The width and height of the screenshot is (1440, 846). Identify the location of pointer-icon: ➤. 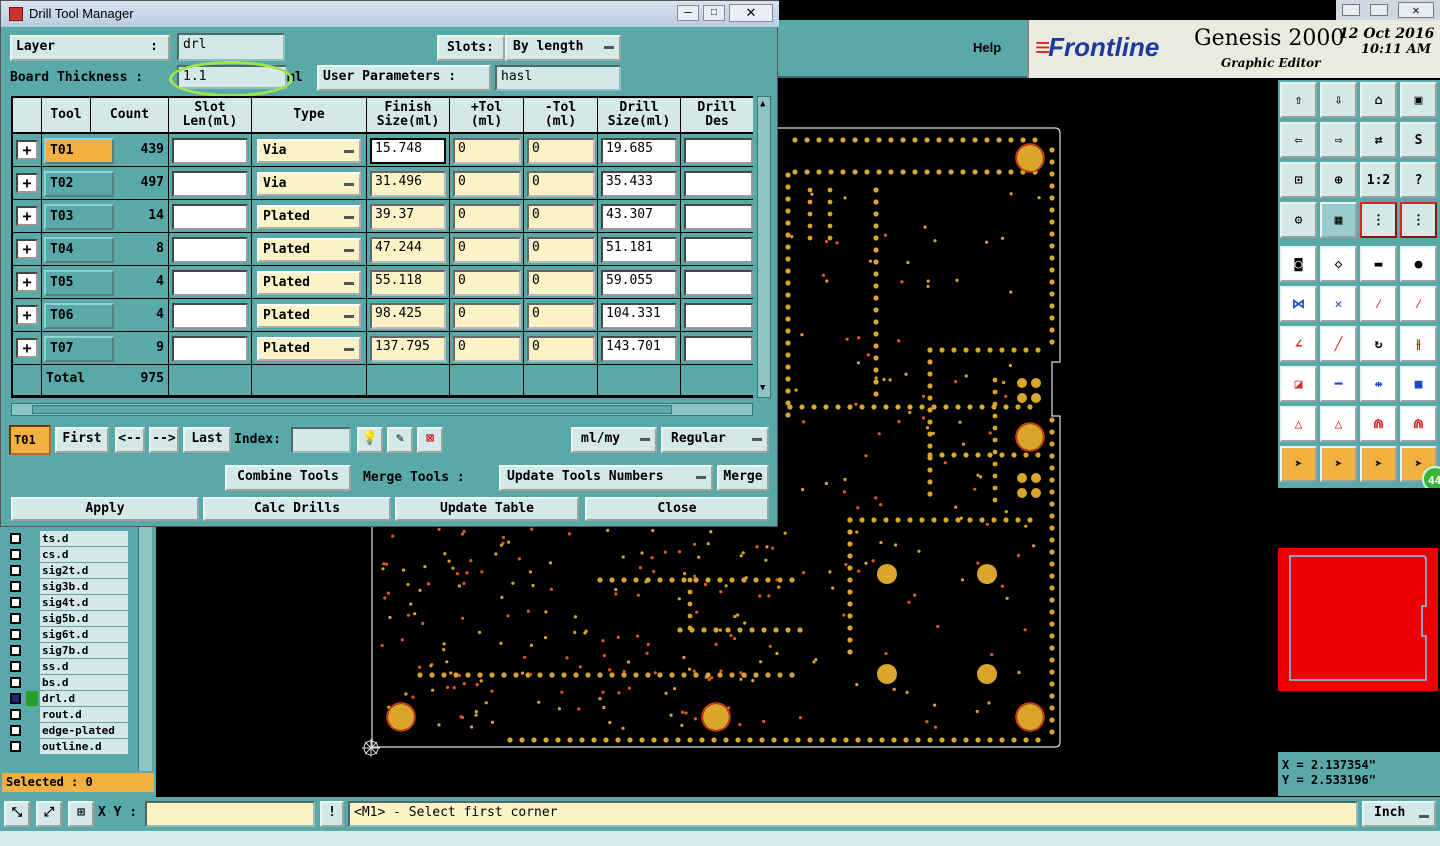
(1298, 464).